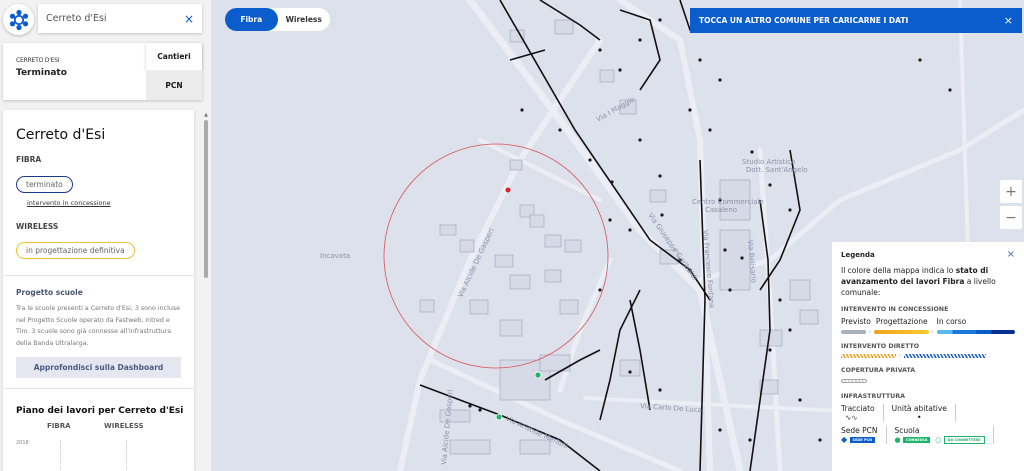  What do you see at coordinates (59, 426) in the screenshot?
I see `col-fibra: FIBRA` at bounding box center [59, 426].